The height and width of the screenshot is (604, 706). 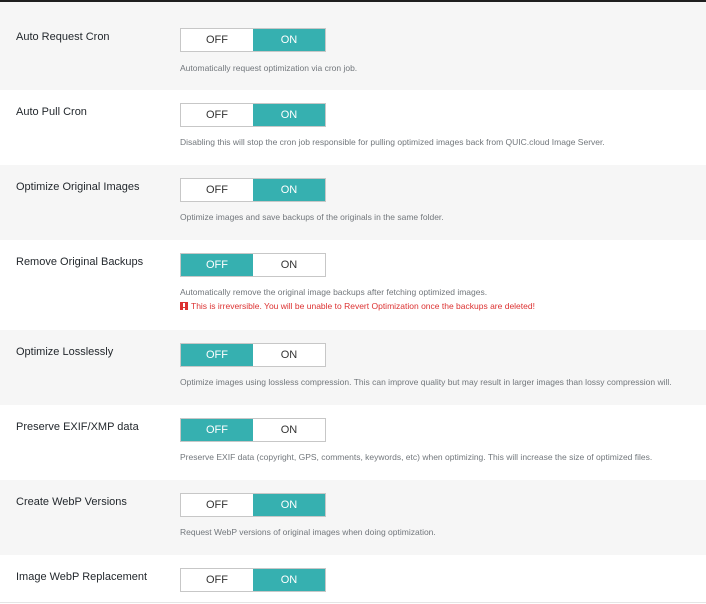 What do you see at coordinates (353, 579) in the screenshot?
I see `setting-row-image-webp-replacement: Image WebP Replacement OFF ON` at bounding box center [353, 579].